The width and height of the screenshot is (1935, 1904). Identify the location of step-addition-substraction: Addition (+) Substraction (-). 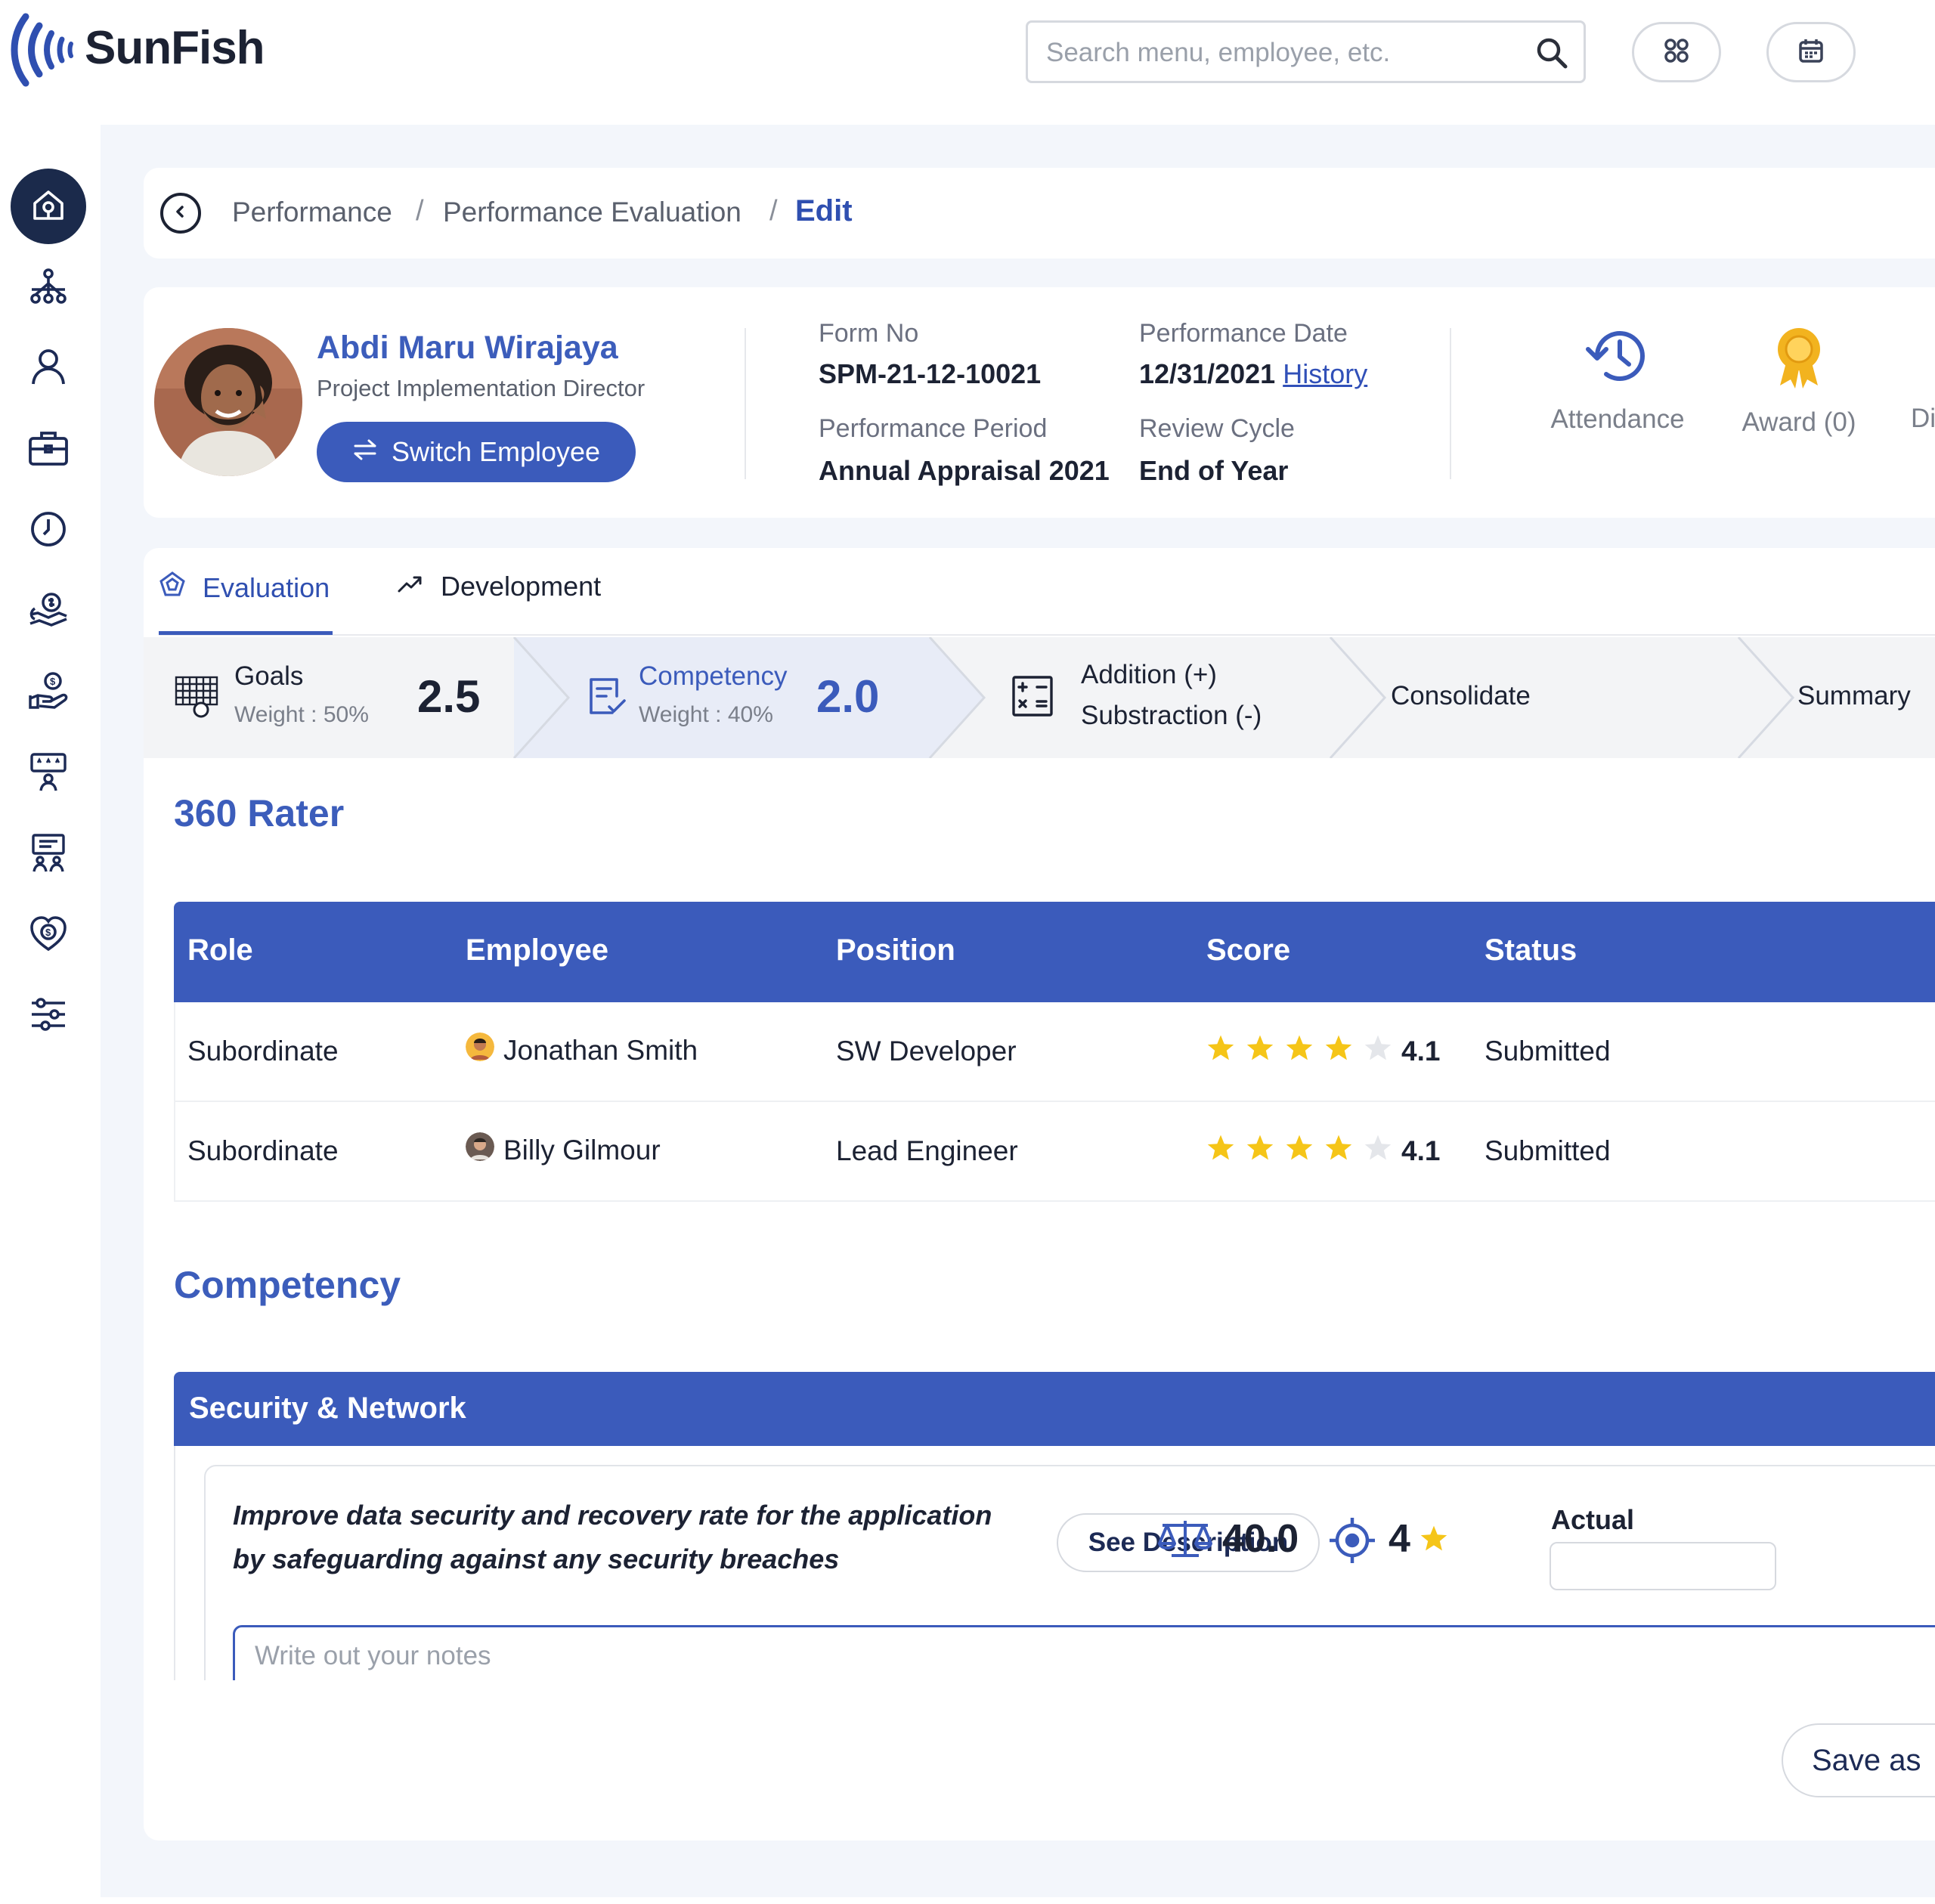
(1160, 697).